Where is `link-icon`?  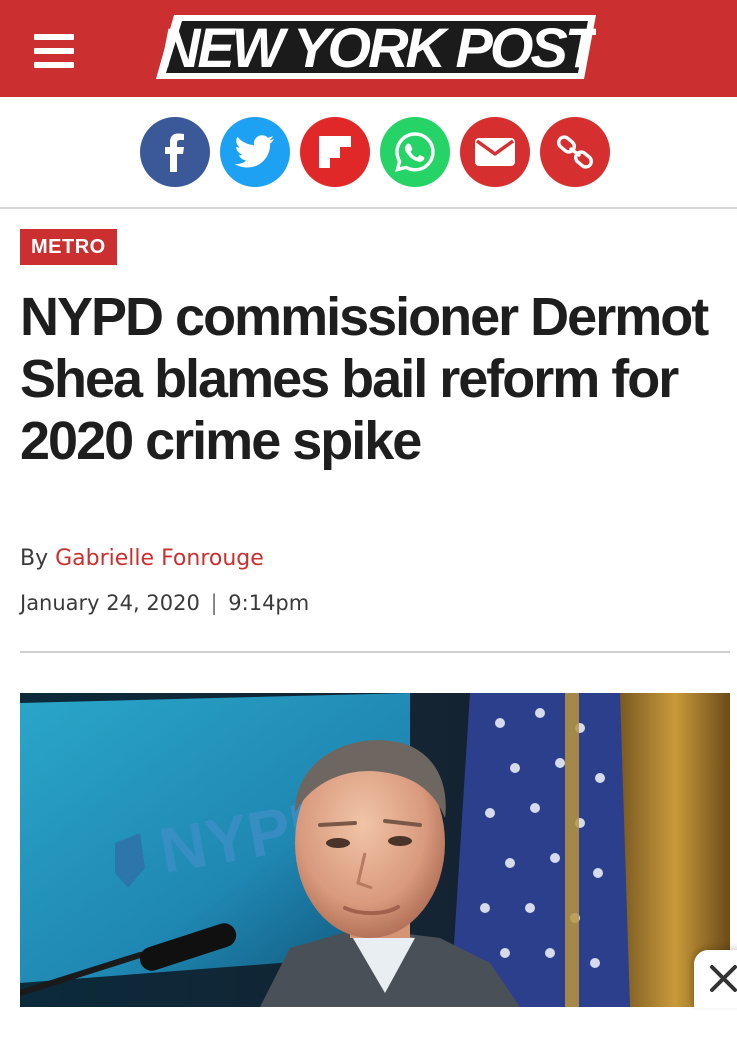
link-icon is located at coordinates (575, 152).